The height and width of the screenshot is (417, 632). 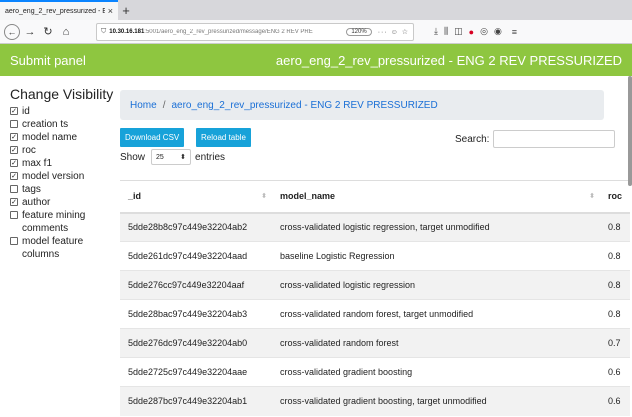 What do you see at coordinates (393, 32) in the screenshot?
I see `page-actions-icon: ··· ☺ ☆` at bounding box center [393, 32].